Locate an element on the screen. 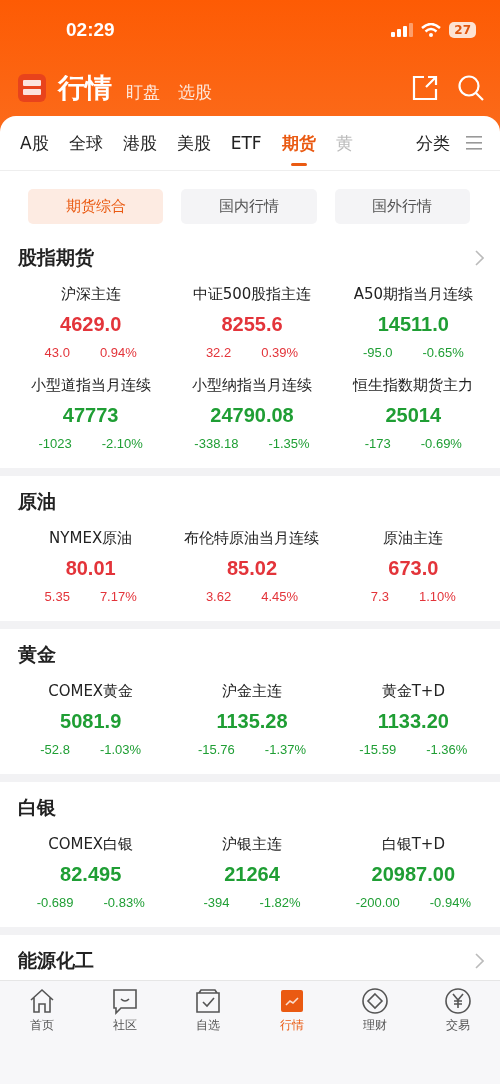 The image size is (500, 1084). status-time: 02:29 is located at coordinates (90, 30).